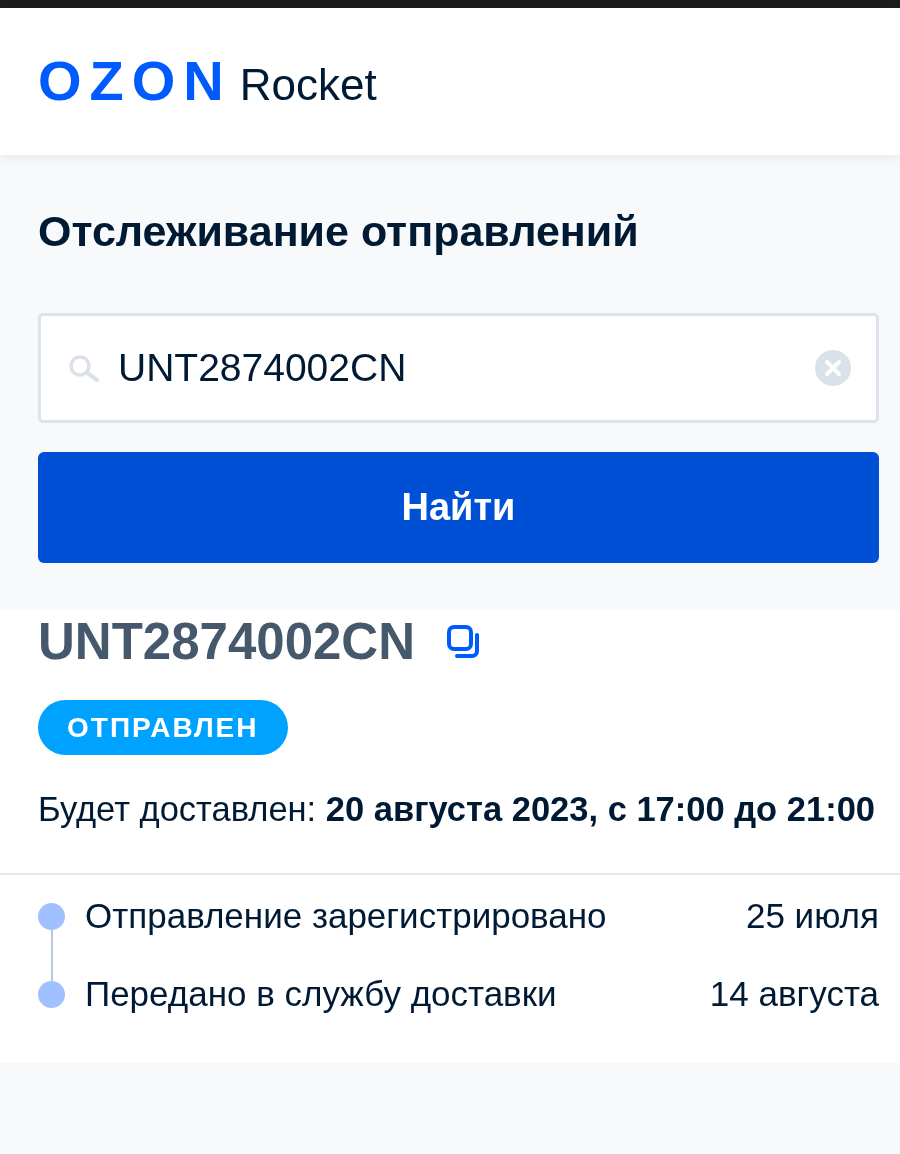  What do you see at coordinates (457, 809) in the screenshot?
I see `delivery-info: Будет доставлен: 20 августа 2023, с 17:00 до 21:00` at bounding box center [457, 809].